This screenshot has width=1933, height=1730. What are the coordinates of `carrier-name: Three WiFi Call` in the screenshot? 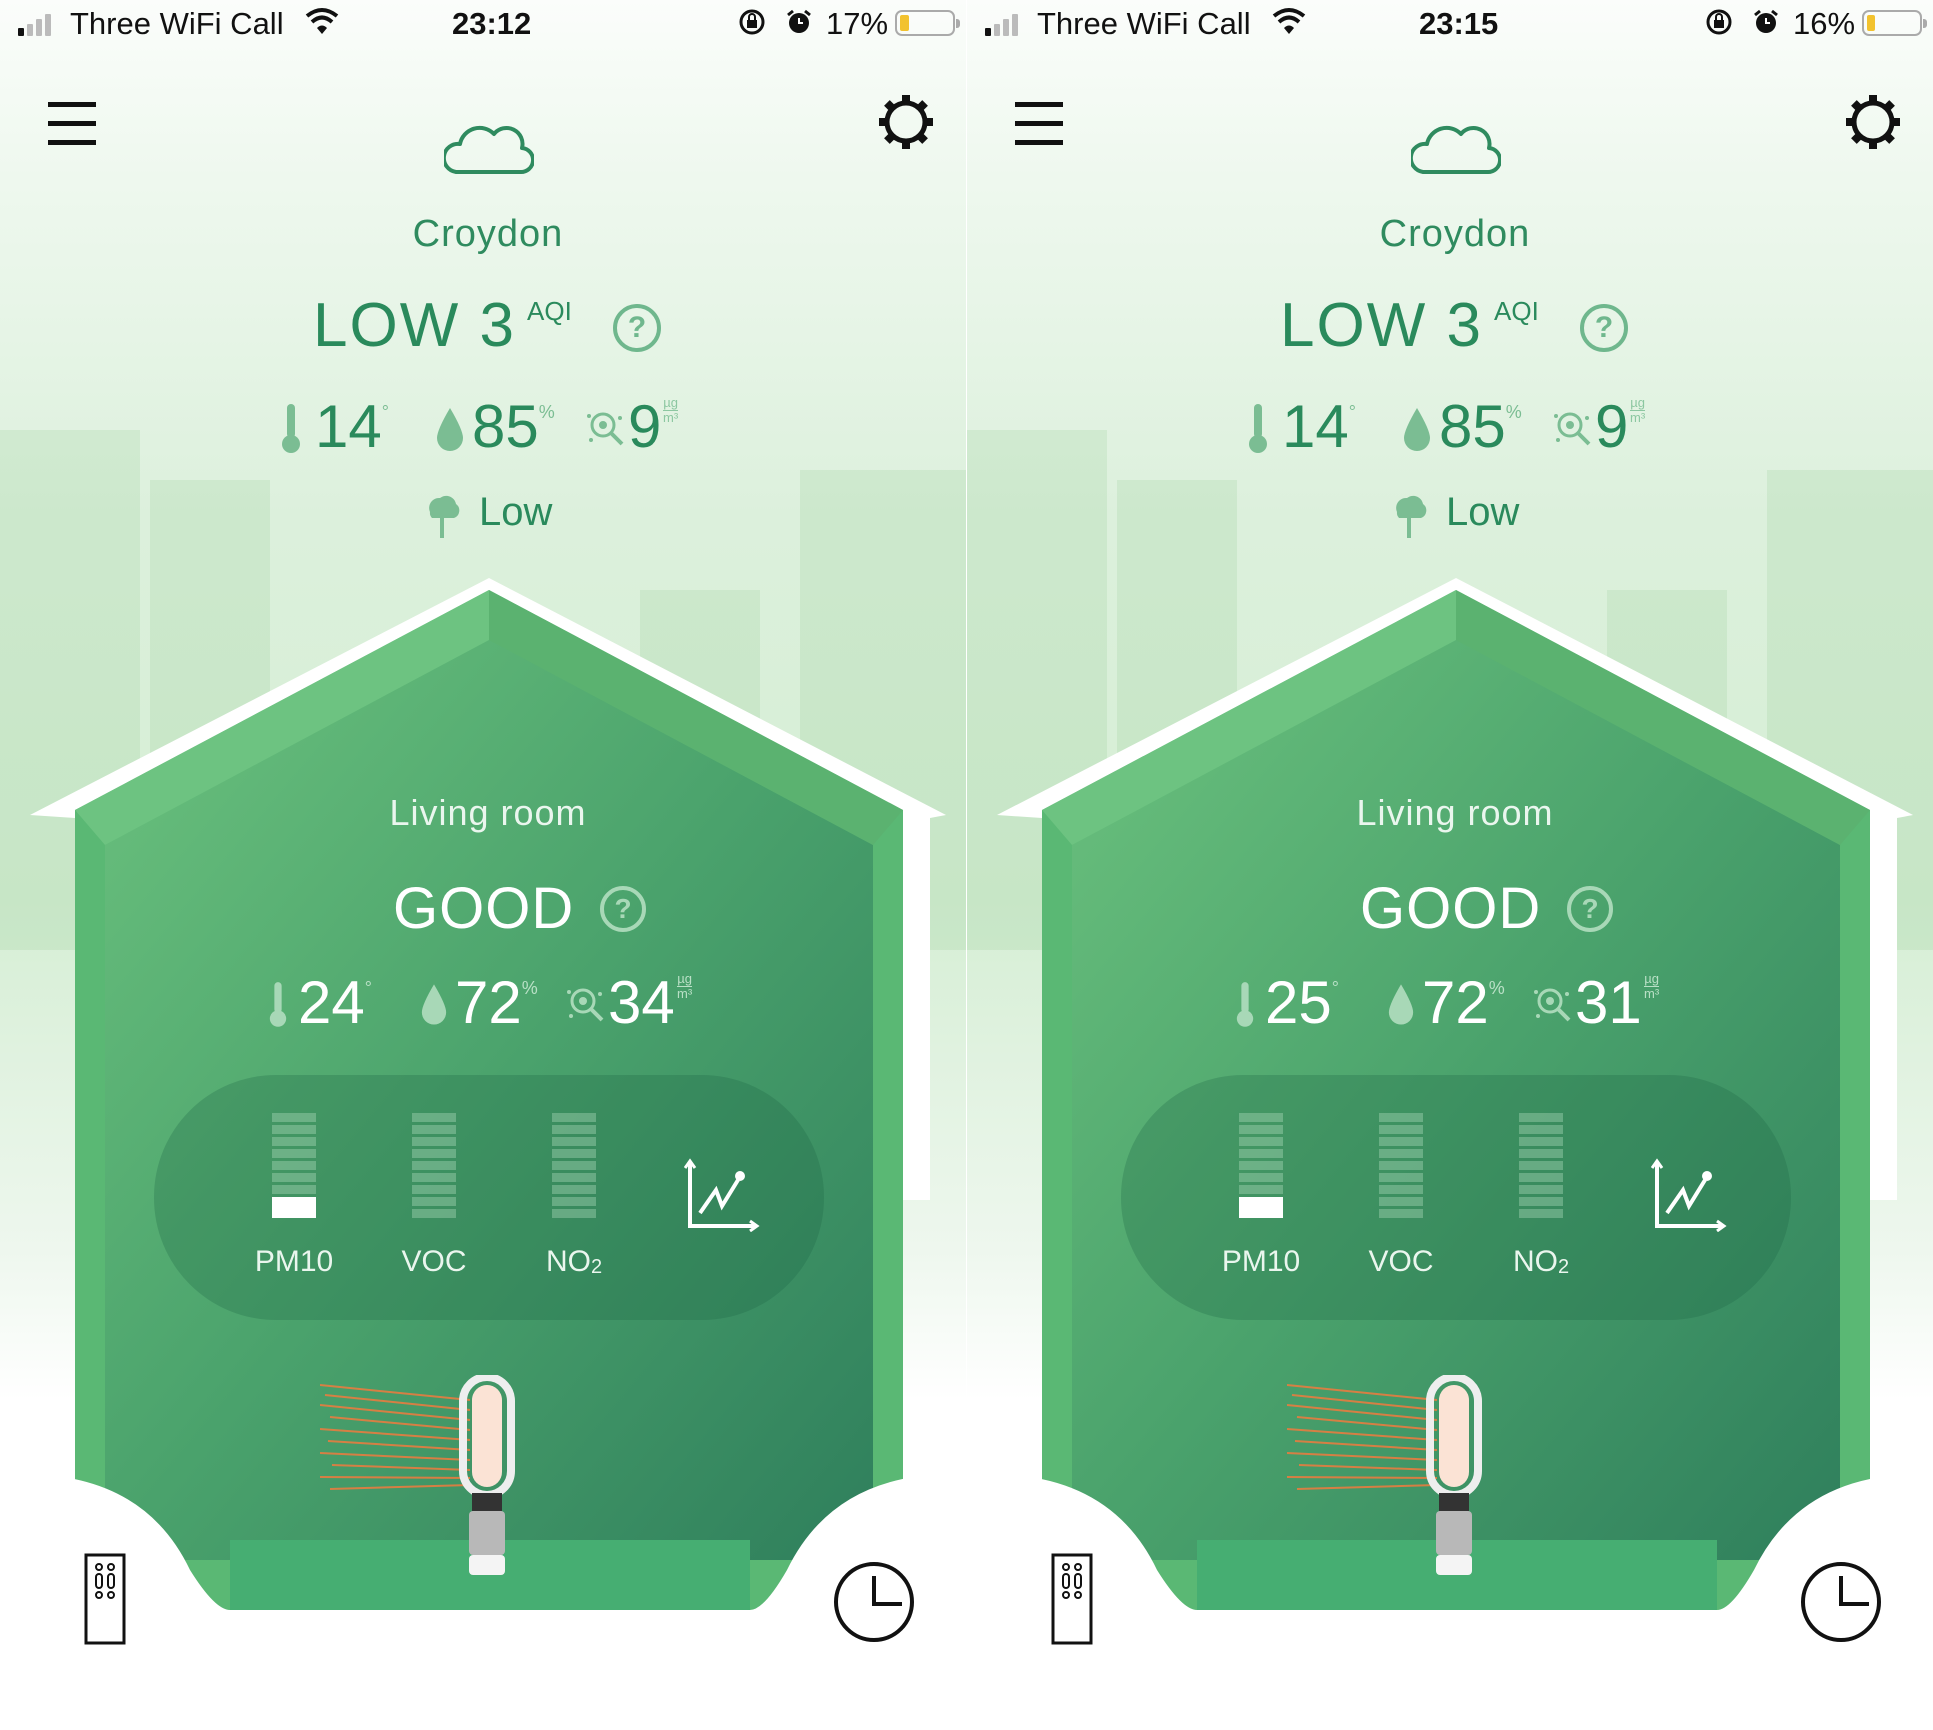 It's located at (1144, 23).